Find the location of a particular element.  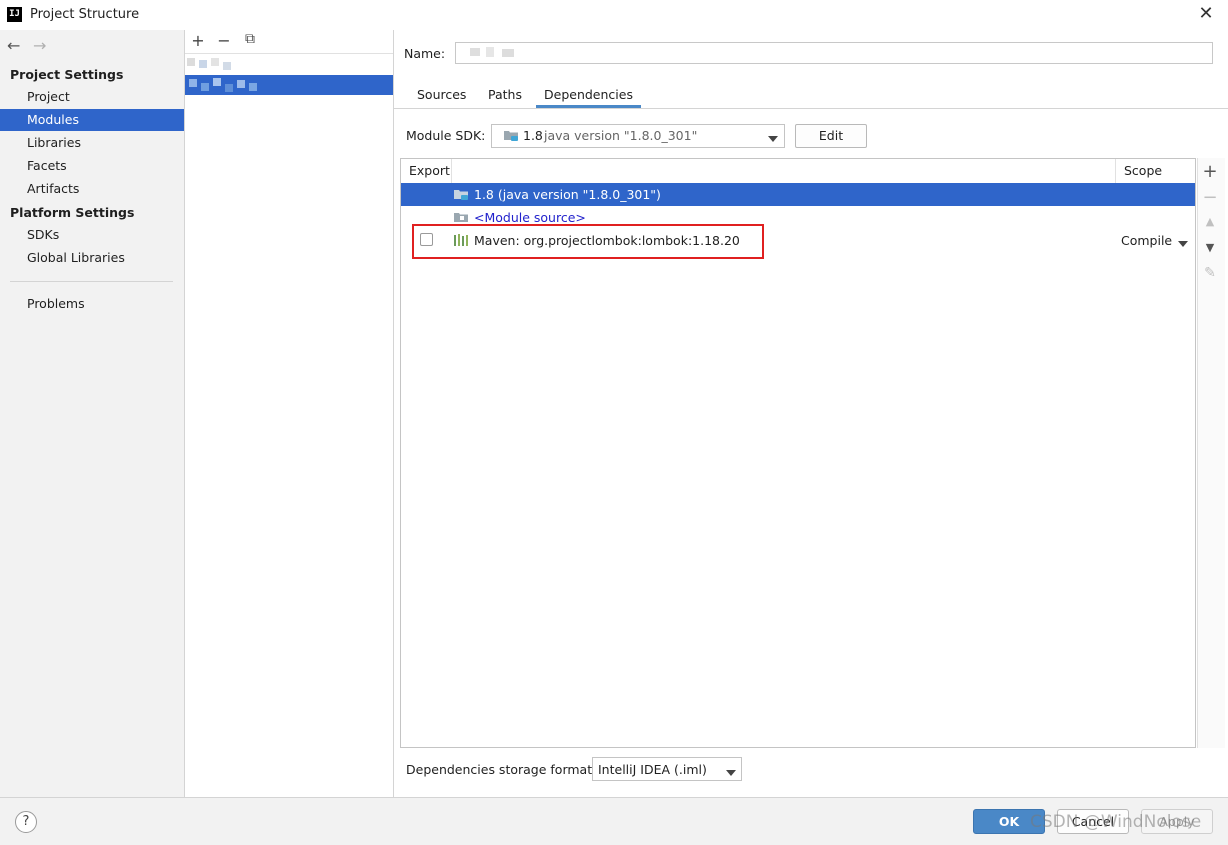

edit-sdk-button: Edit is located at coordinates (831, 136).